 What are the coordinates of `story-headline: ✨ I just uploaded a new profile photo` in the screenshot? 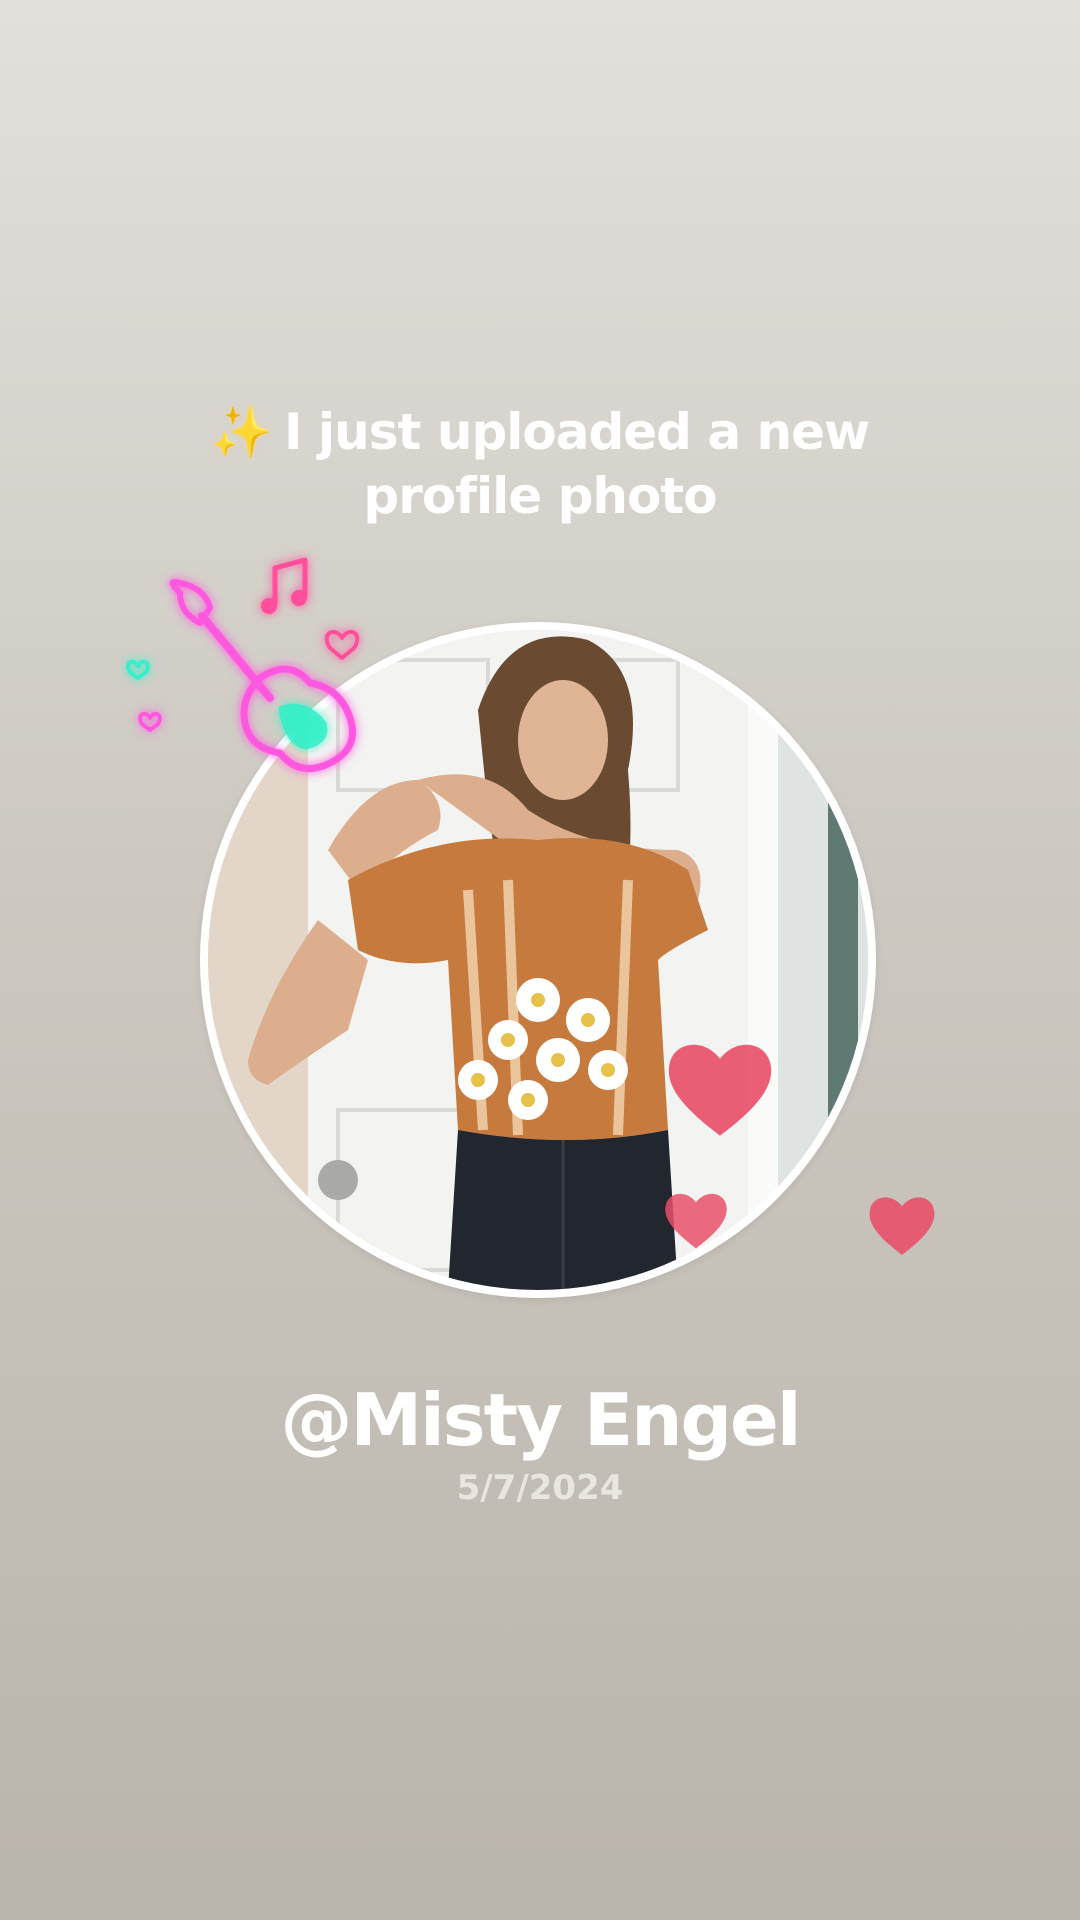 It's located at (540, 464).